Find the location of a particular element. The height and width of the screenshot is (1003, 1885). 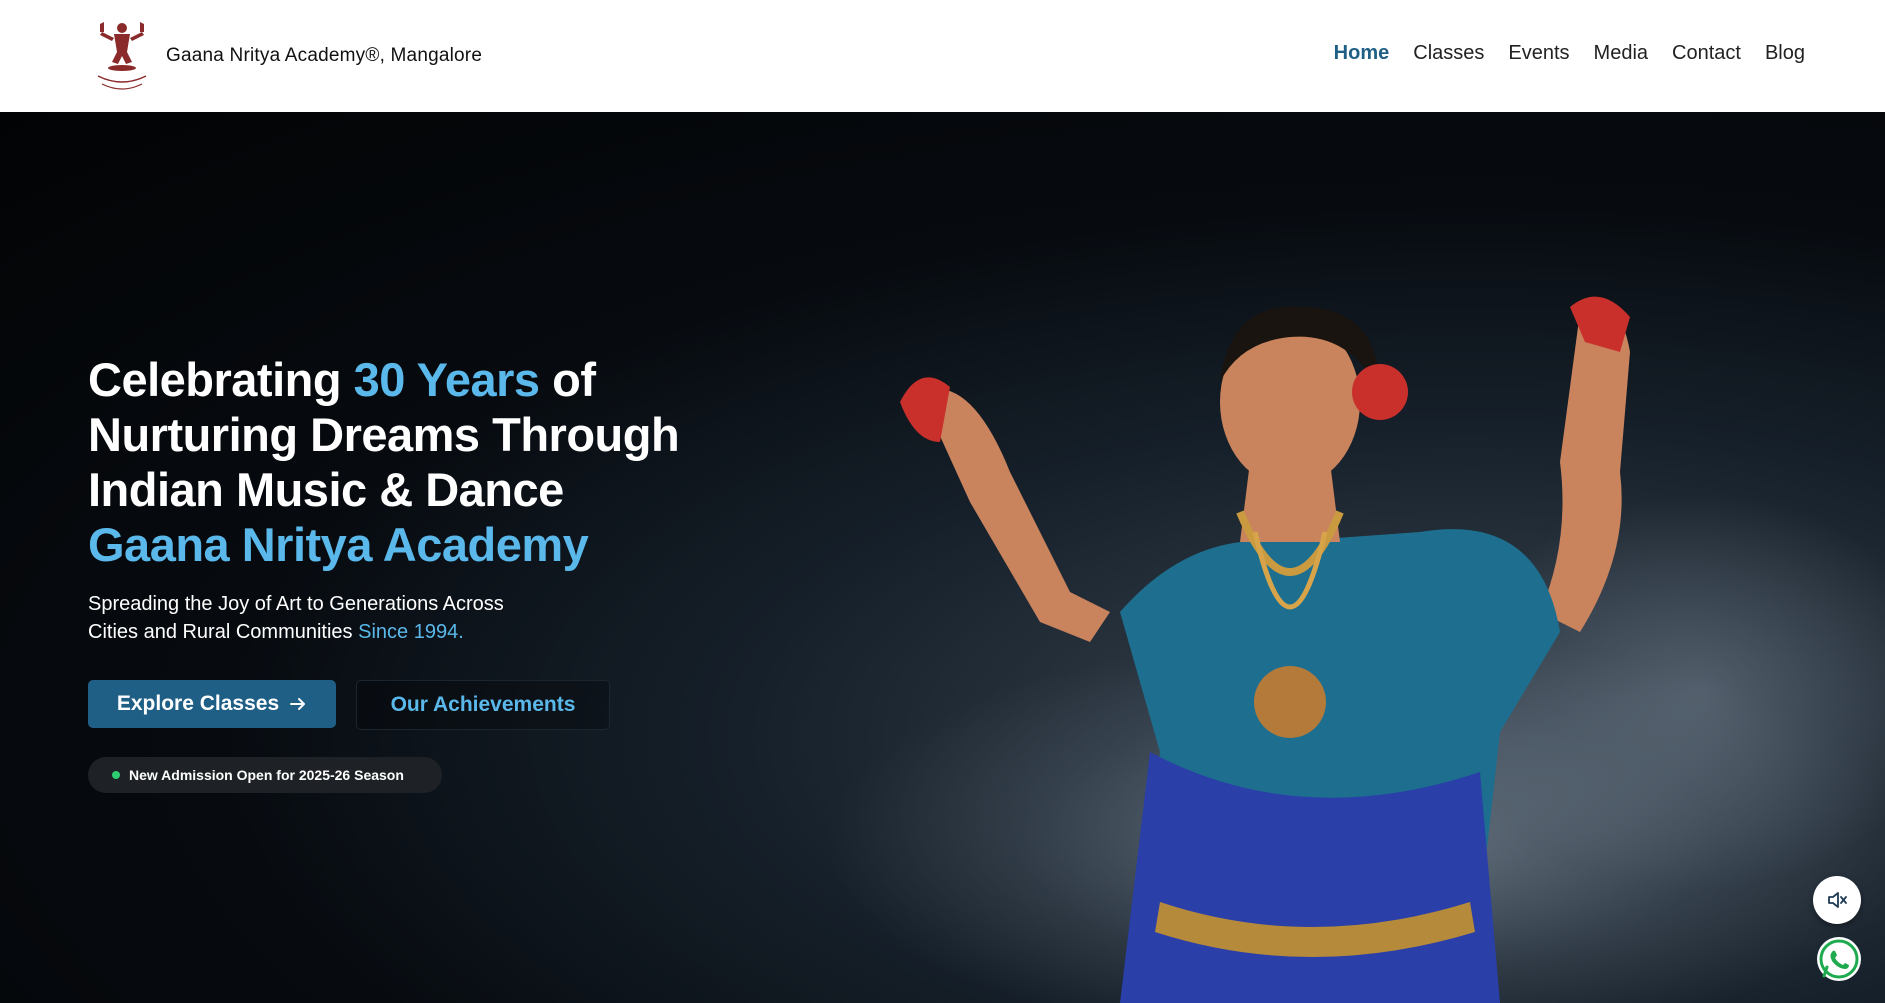

nav-blog: Blog is located at coordinates (1785, 53).